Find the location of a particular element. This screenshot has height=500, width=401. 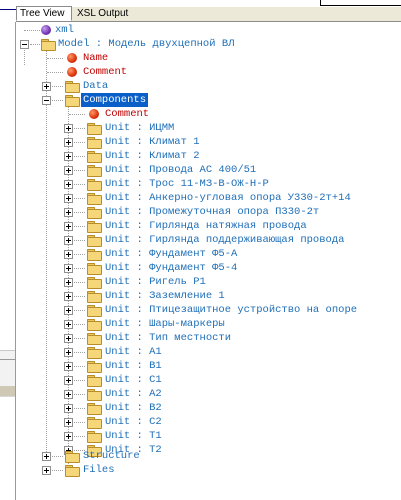

tree-node-label: Unit : Промежуточная опора П330-2т is located at coordinates (212, 212).